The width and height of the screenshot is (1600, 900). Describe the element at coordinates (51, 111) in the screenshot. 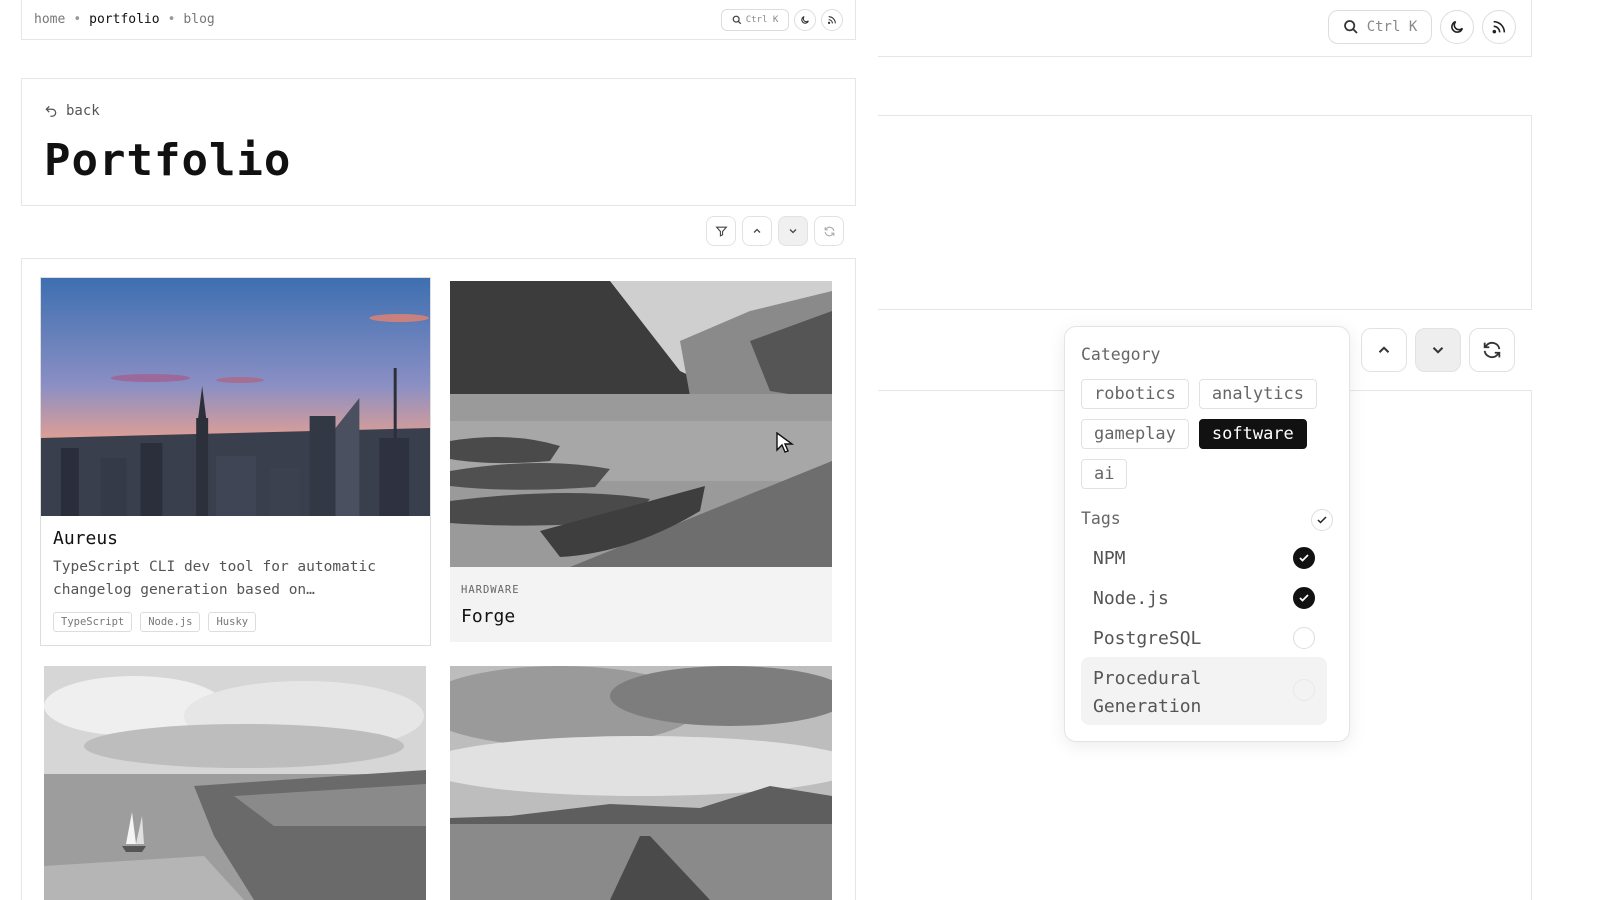

I see `undo-arrow-icon` at that location.